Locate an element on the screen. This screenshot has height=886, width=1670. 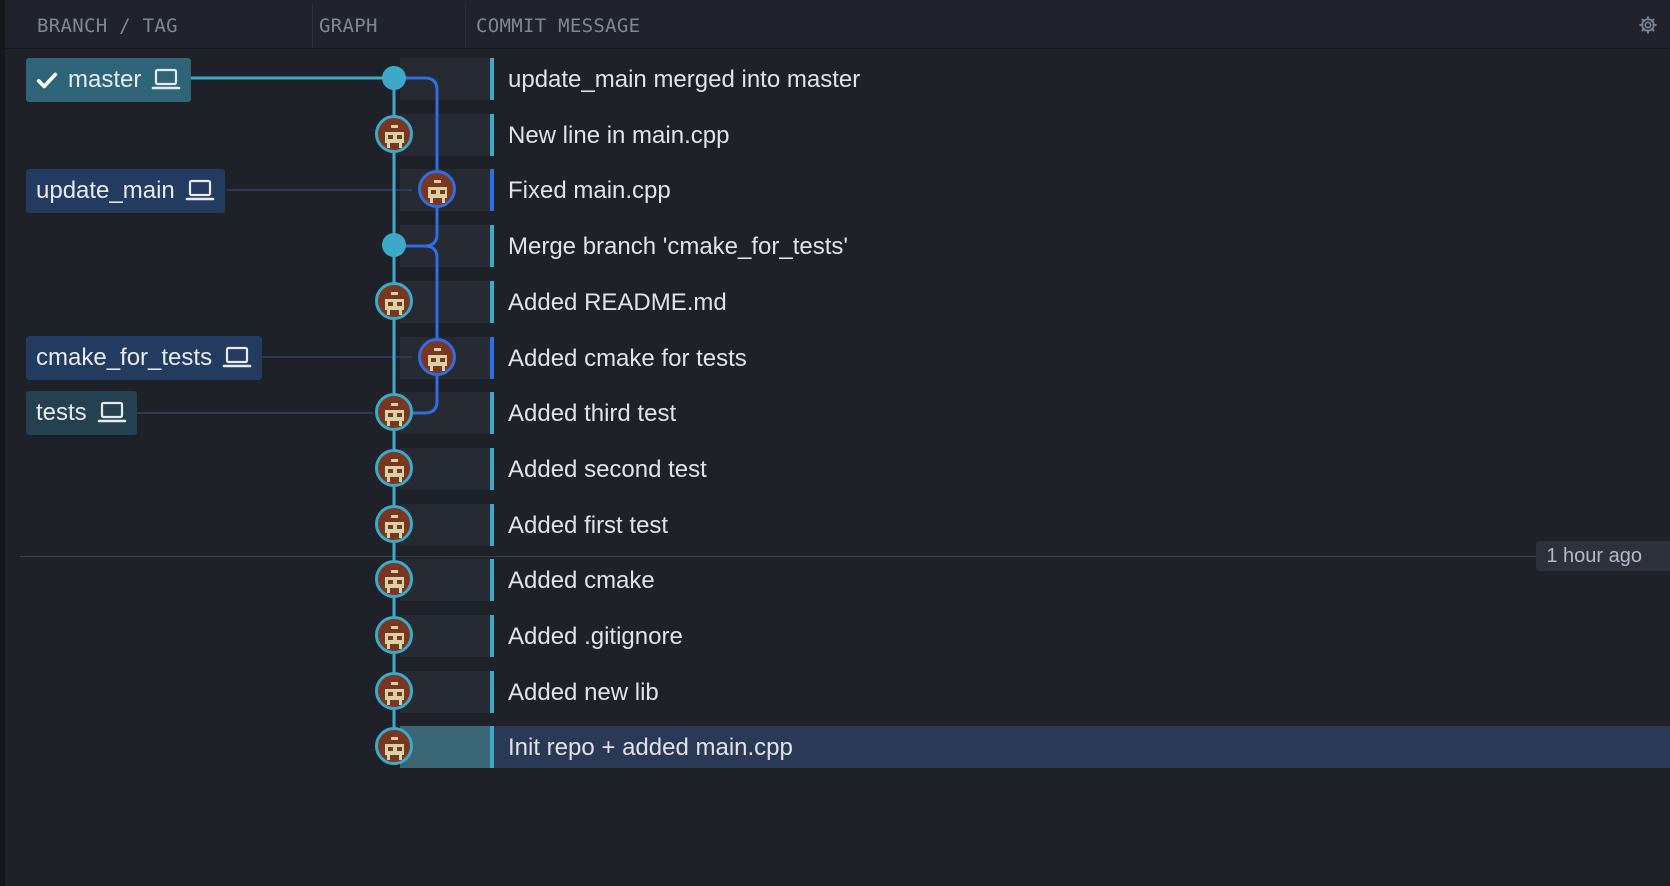
ref-master: master is located at coordinates (109, 80).